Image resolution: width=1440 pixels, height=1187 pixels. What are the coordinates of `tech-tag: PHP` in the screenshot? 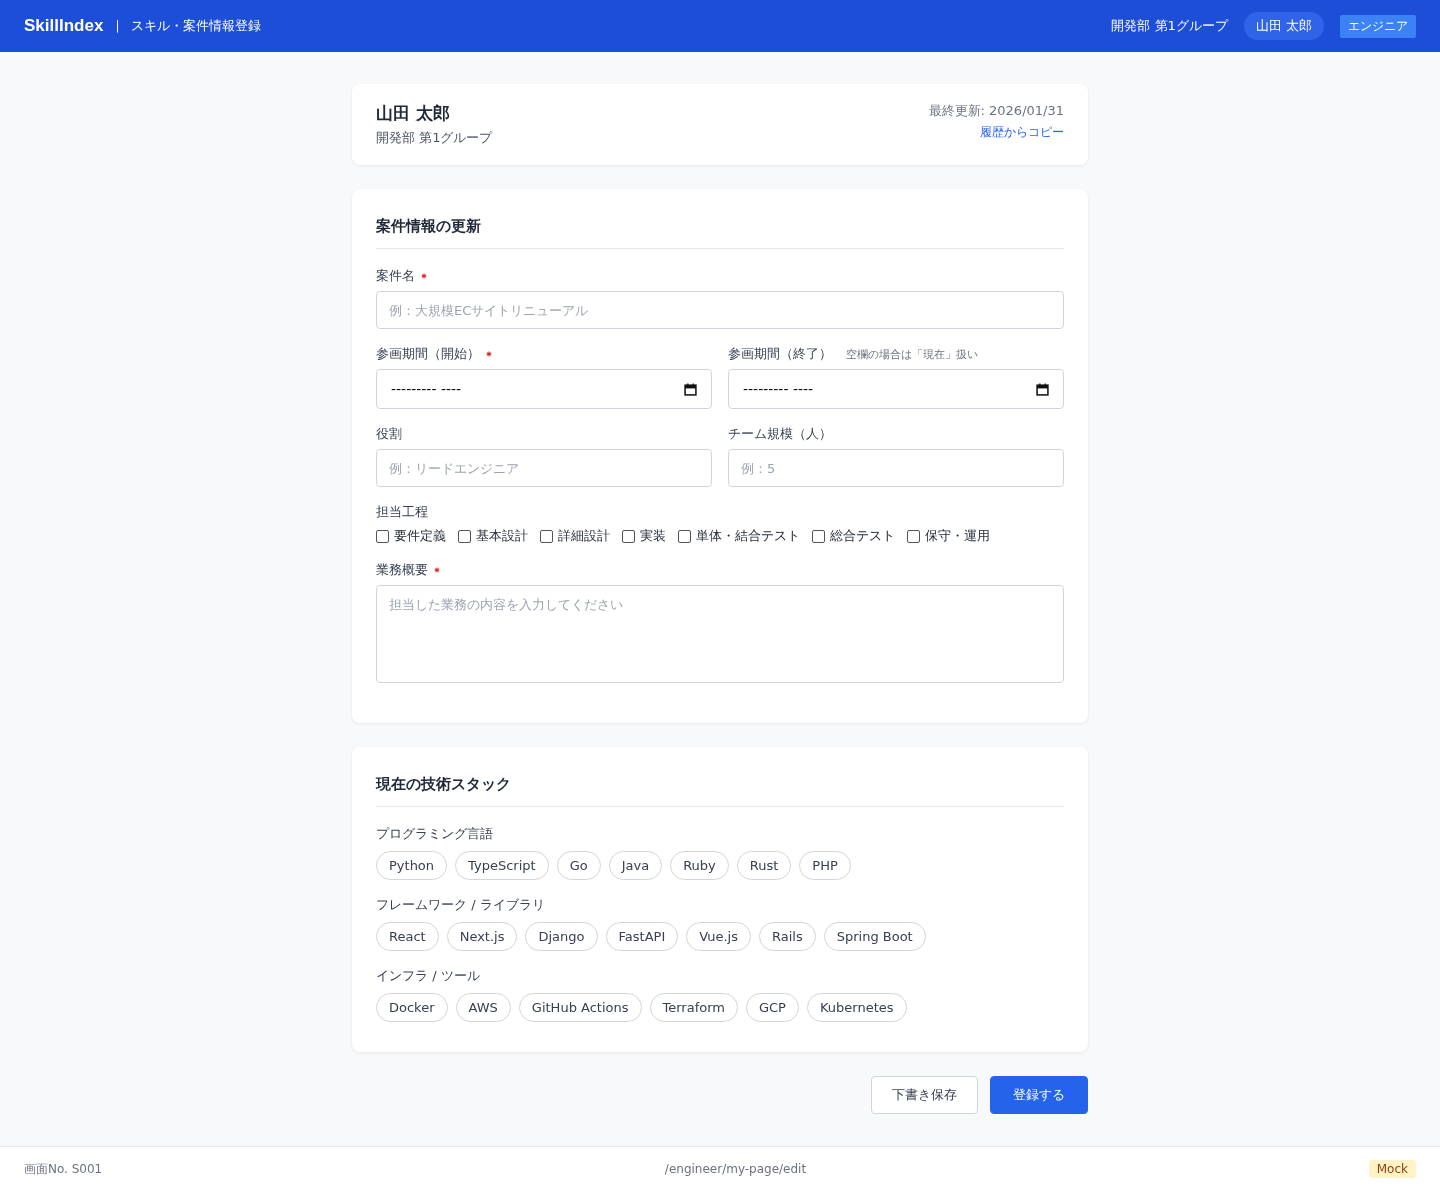 It's located at (825, 865).